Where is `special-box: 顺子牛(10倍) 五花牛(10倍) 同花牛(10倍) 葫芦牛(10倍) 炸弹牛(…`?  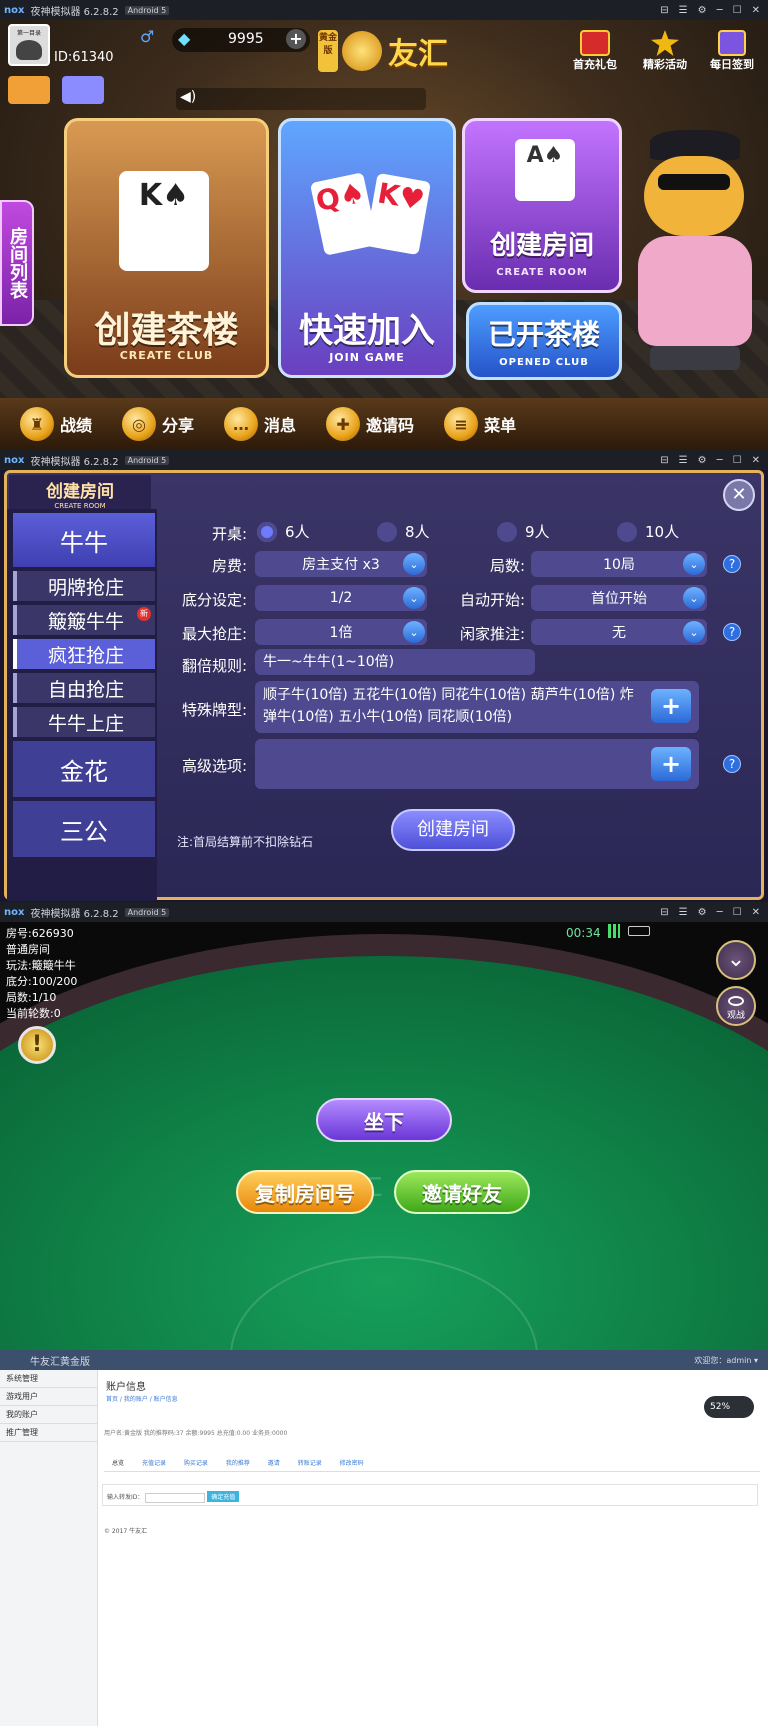
special-box: 顺子牛(10倍) 五花牛(10倍) 同花牛(10倍) 葫芦牛(10倍) 炸弹牛(… is located at coordinates (477, 707).